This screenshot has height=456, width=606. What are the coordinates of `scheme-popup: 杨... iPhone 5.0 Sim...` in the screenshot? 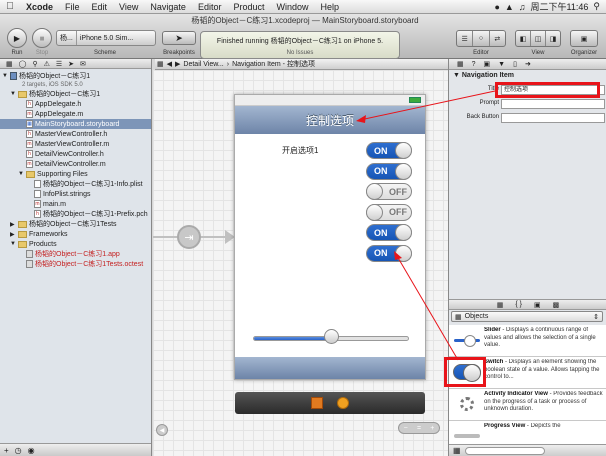 It's located at (106, 38).